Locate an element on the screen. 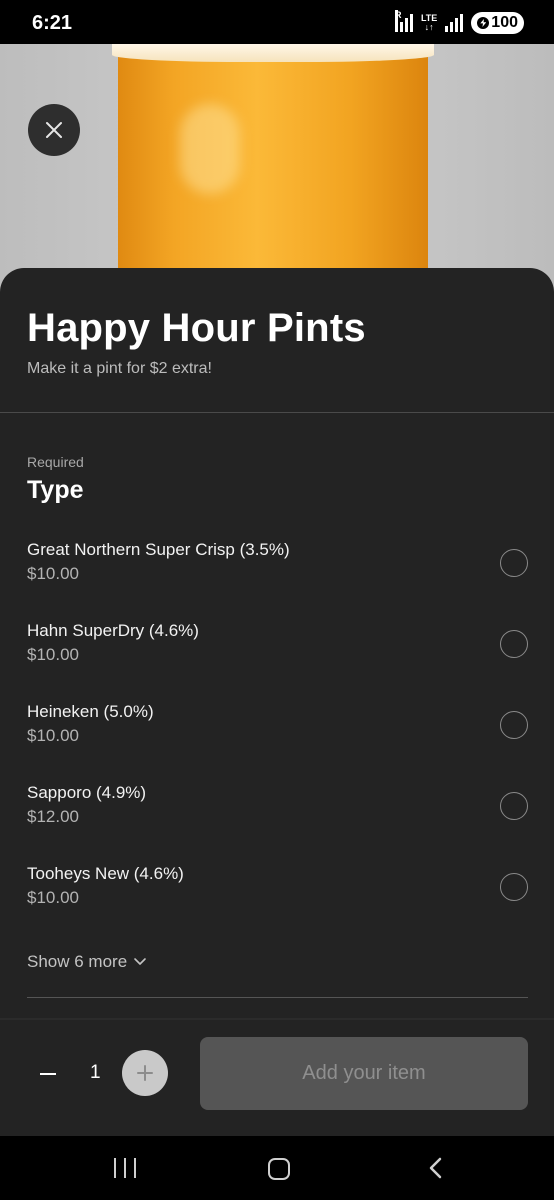  plus-icon is located at coordinates (145, 1073).